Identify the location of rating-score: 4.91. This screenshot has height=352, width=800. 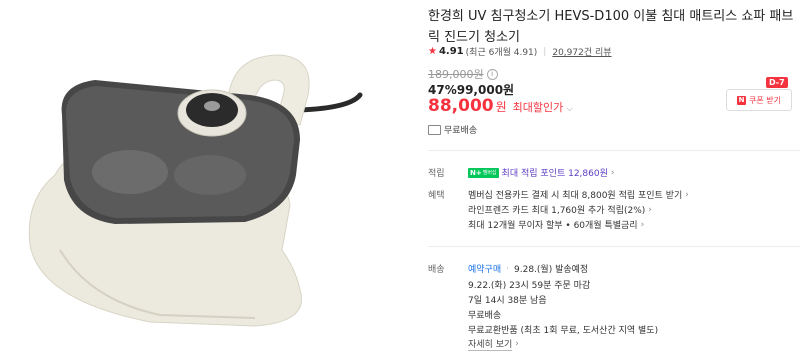
(451, 51).